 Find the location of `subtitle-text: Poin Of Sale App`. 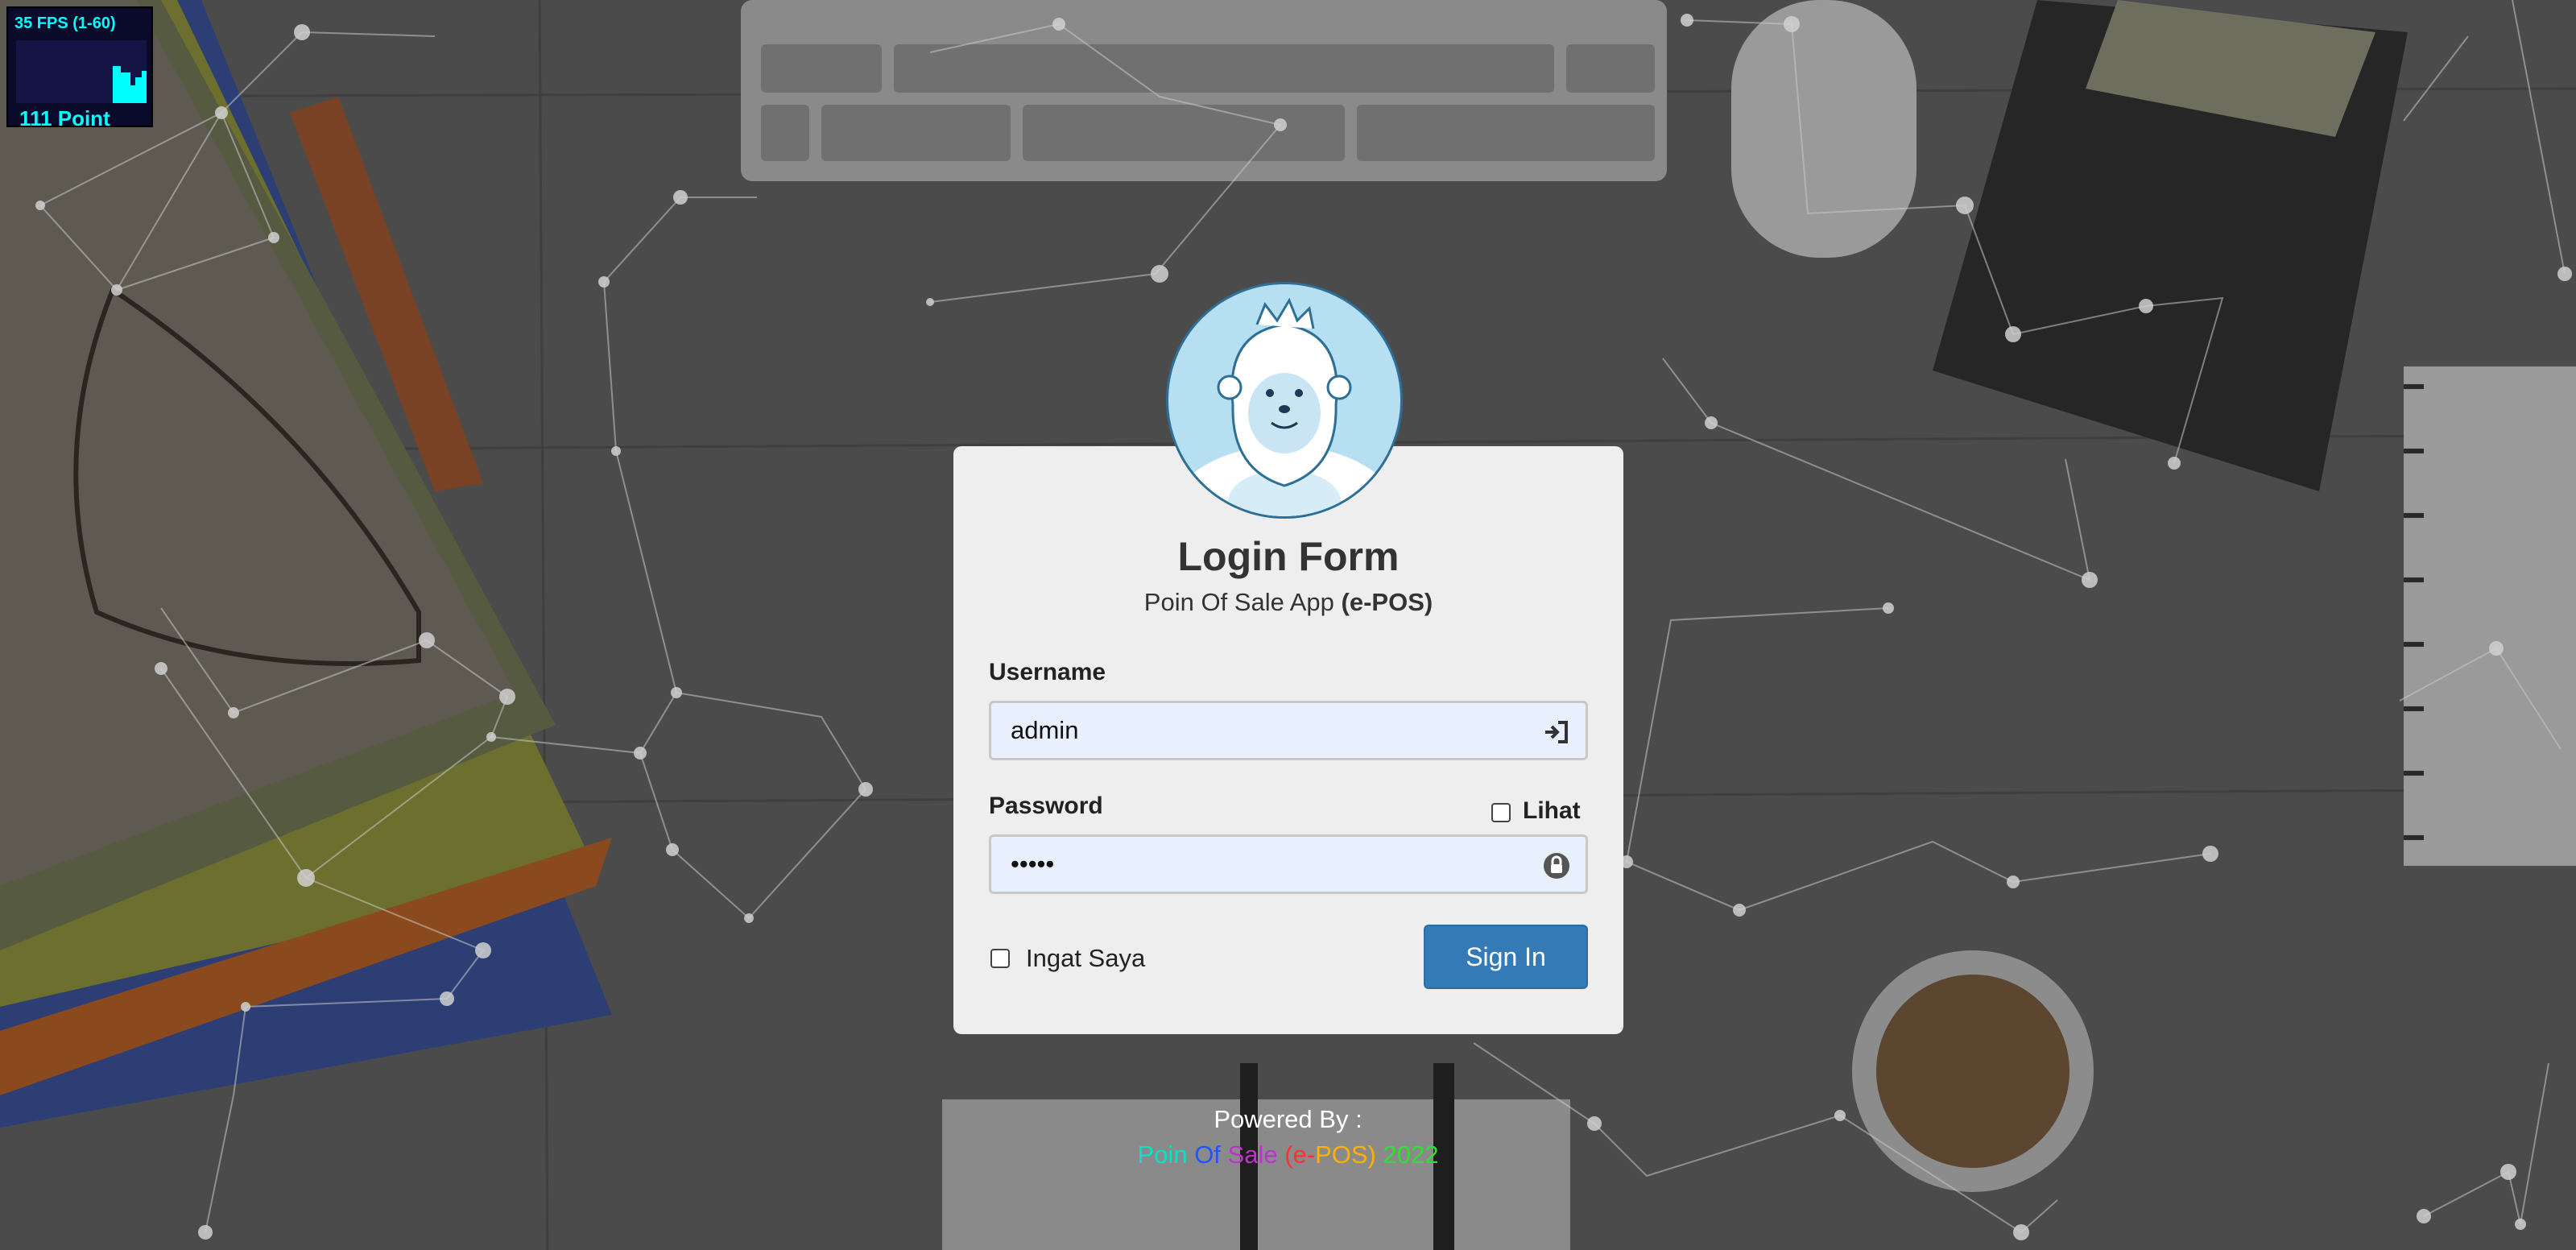

subtitle-text: Poin Of Sale App is located at coordinates (1242, 602).